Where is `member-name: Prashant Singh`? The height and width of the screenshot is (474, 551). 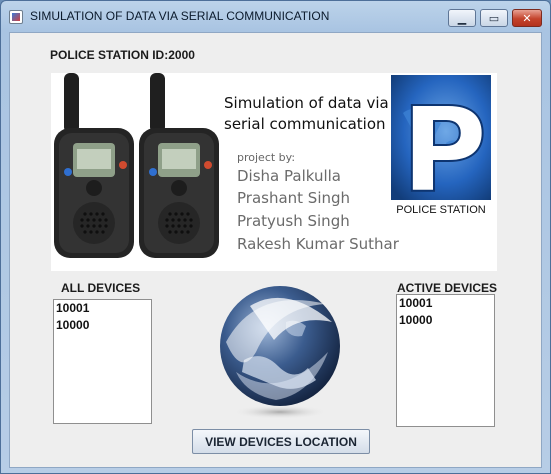 member-name: Prashant Singh is located at coordinates (294, 198).